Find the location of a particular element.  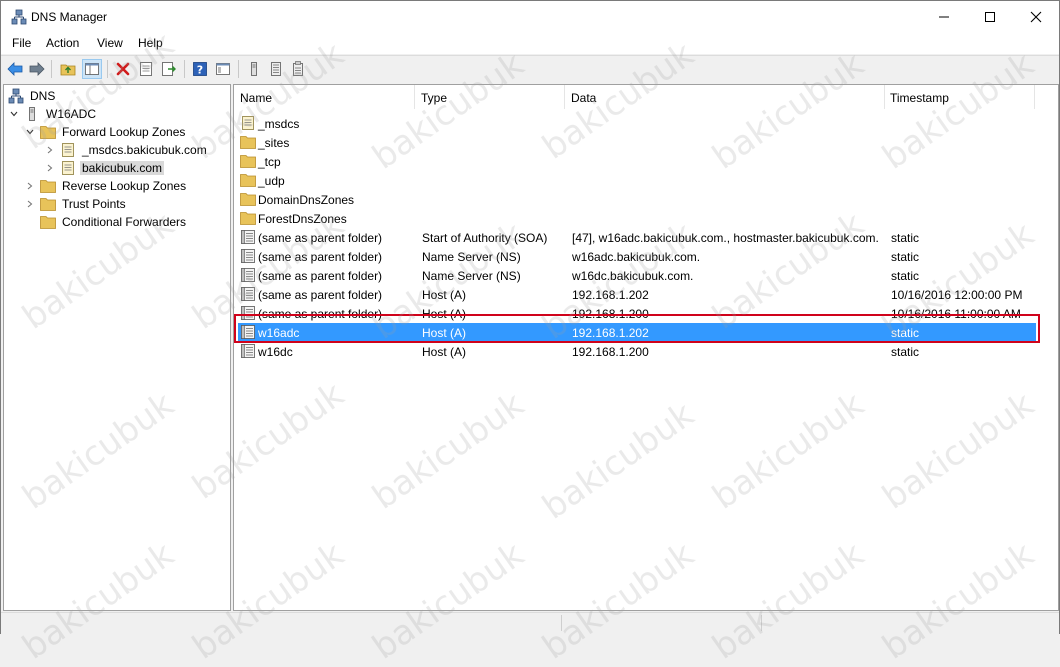

list-item: ForestDnsZones is located at coordinates (637, 218).